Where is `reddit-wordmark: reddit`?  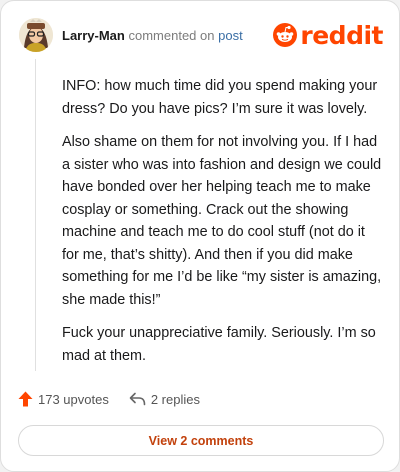 reddit-wordmark: reddit is located at coordinates (341, 35).